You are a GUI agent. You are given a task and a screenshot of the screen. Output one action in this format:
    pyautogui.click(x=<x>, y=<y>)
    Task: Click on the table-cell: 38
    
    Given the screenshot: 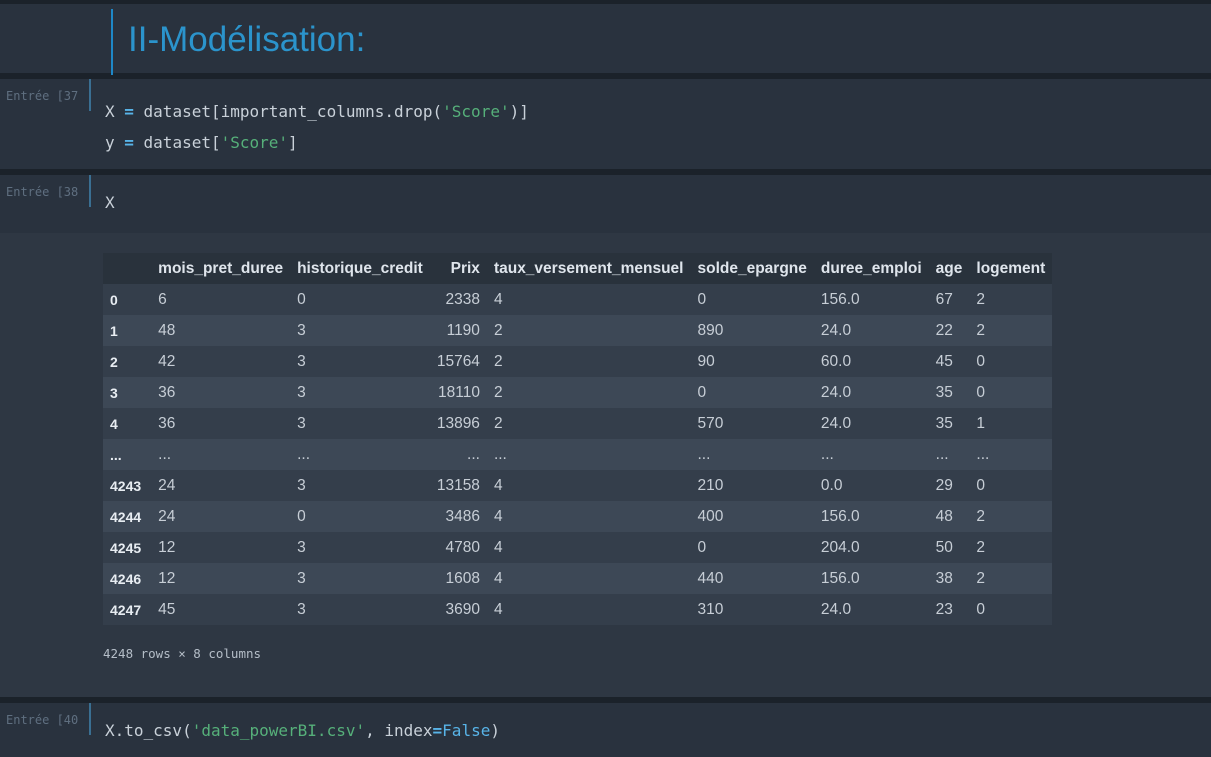 What is the action you would take?
    pyautogui.click(x=944, y=578)
    